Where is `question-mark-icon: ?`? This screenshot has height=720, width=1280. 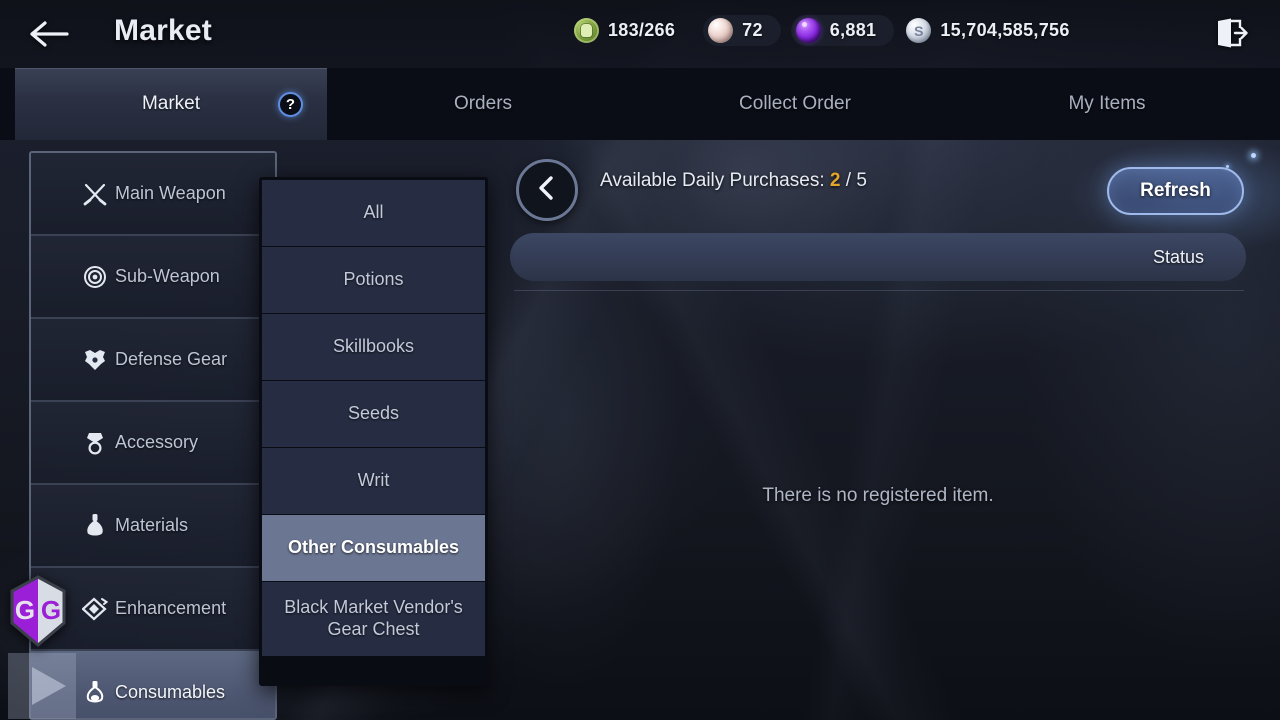
question-mark-icon: ? is located at coordinates (290, 104).